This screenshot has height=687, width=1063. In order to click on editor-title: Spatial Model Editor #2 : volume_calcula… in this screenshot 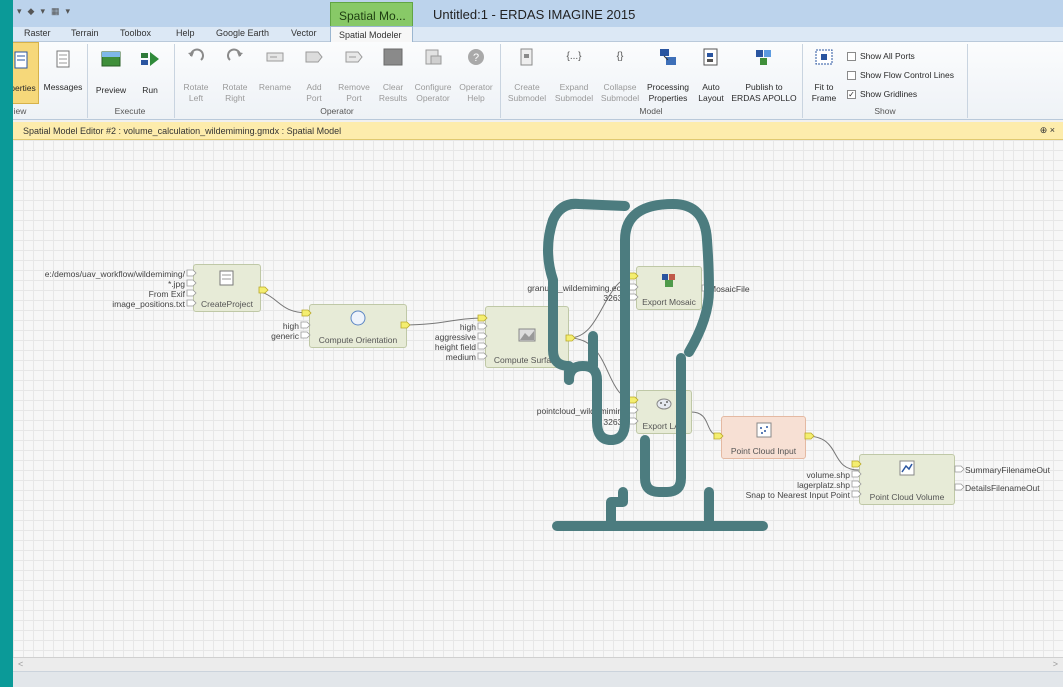, I will do `click(182, 131)`.